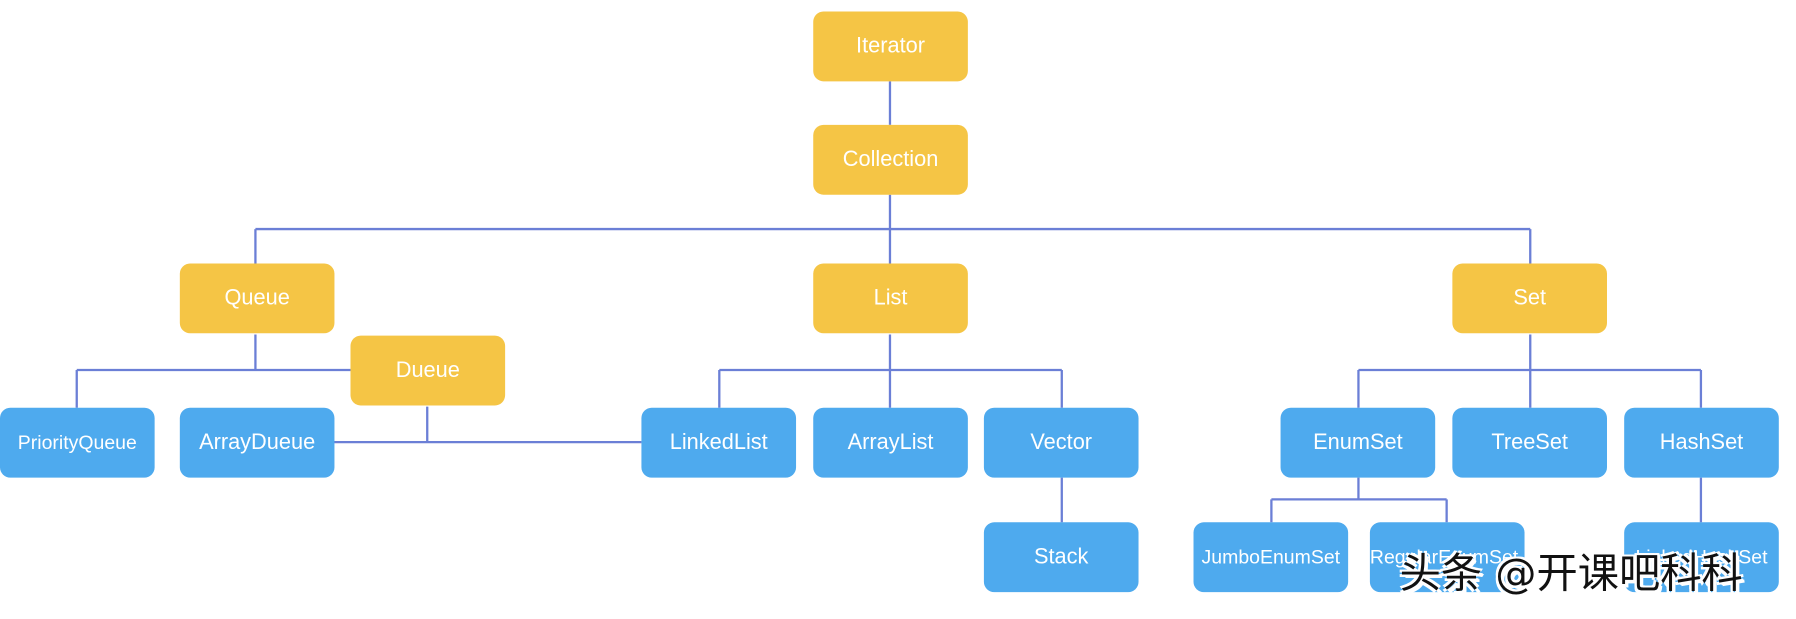 This screenshot has width=1796, height=619. I want to click on node-arraydueue: ArrayDueue, so click(257, 442).